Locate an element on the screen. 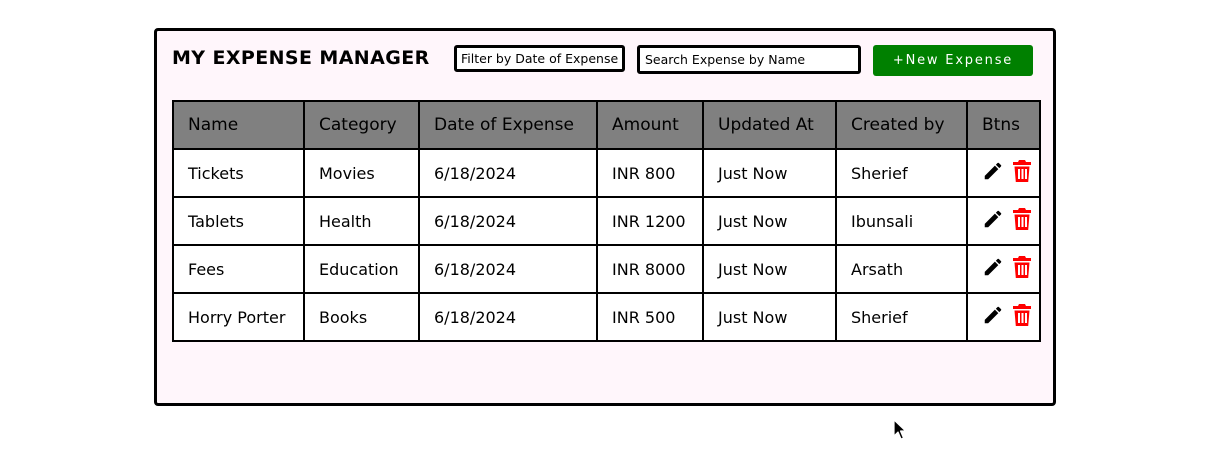  new-expense-button: +New Expense is located at coordinates (953, 60).